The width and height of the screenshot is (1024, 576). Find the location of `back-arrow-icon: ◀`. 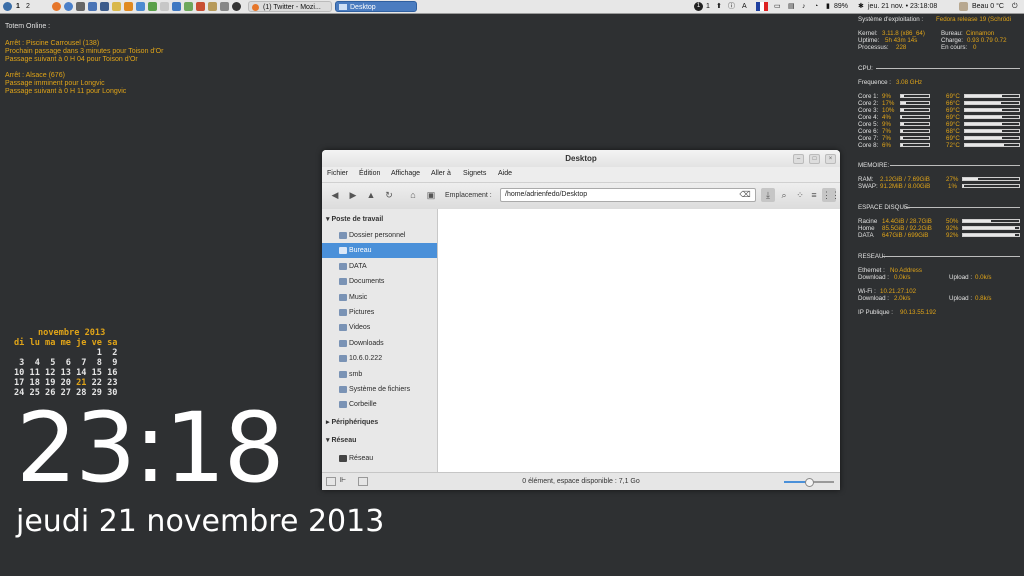

back-arrow-icon: ◀ is located at coordinates (335, 195).